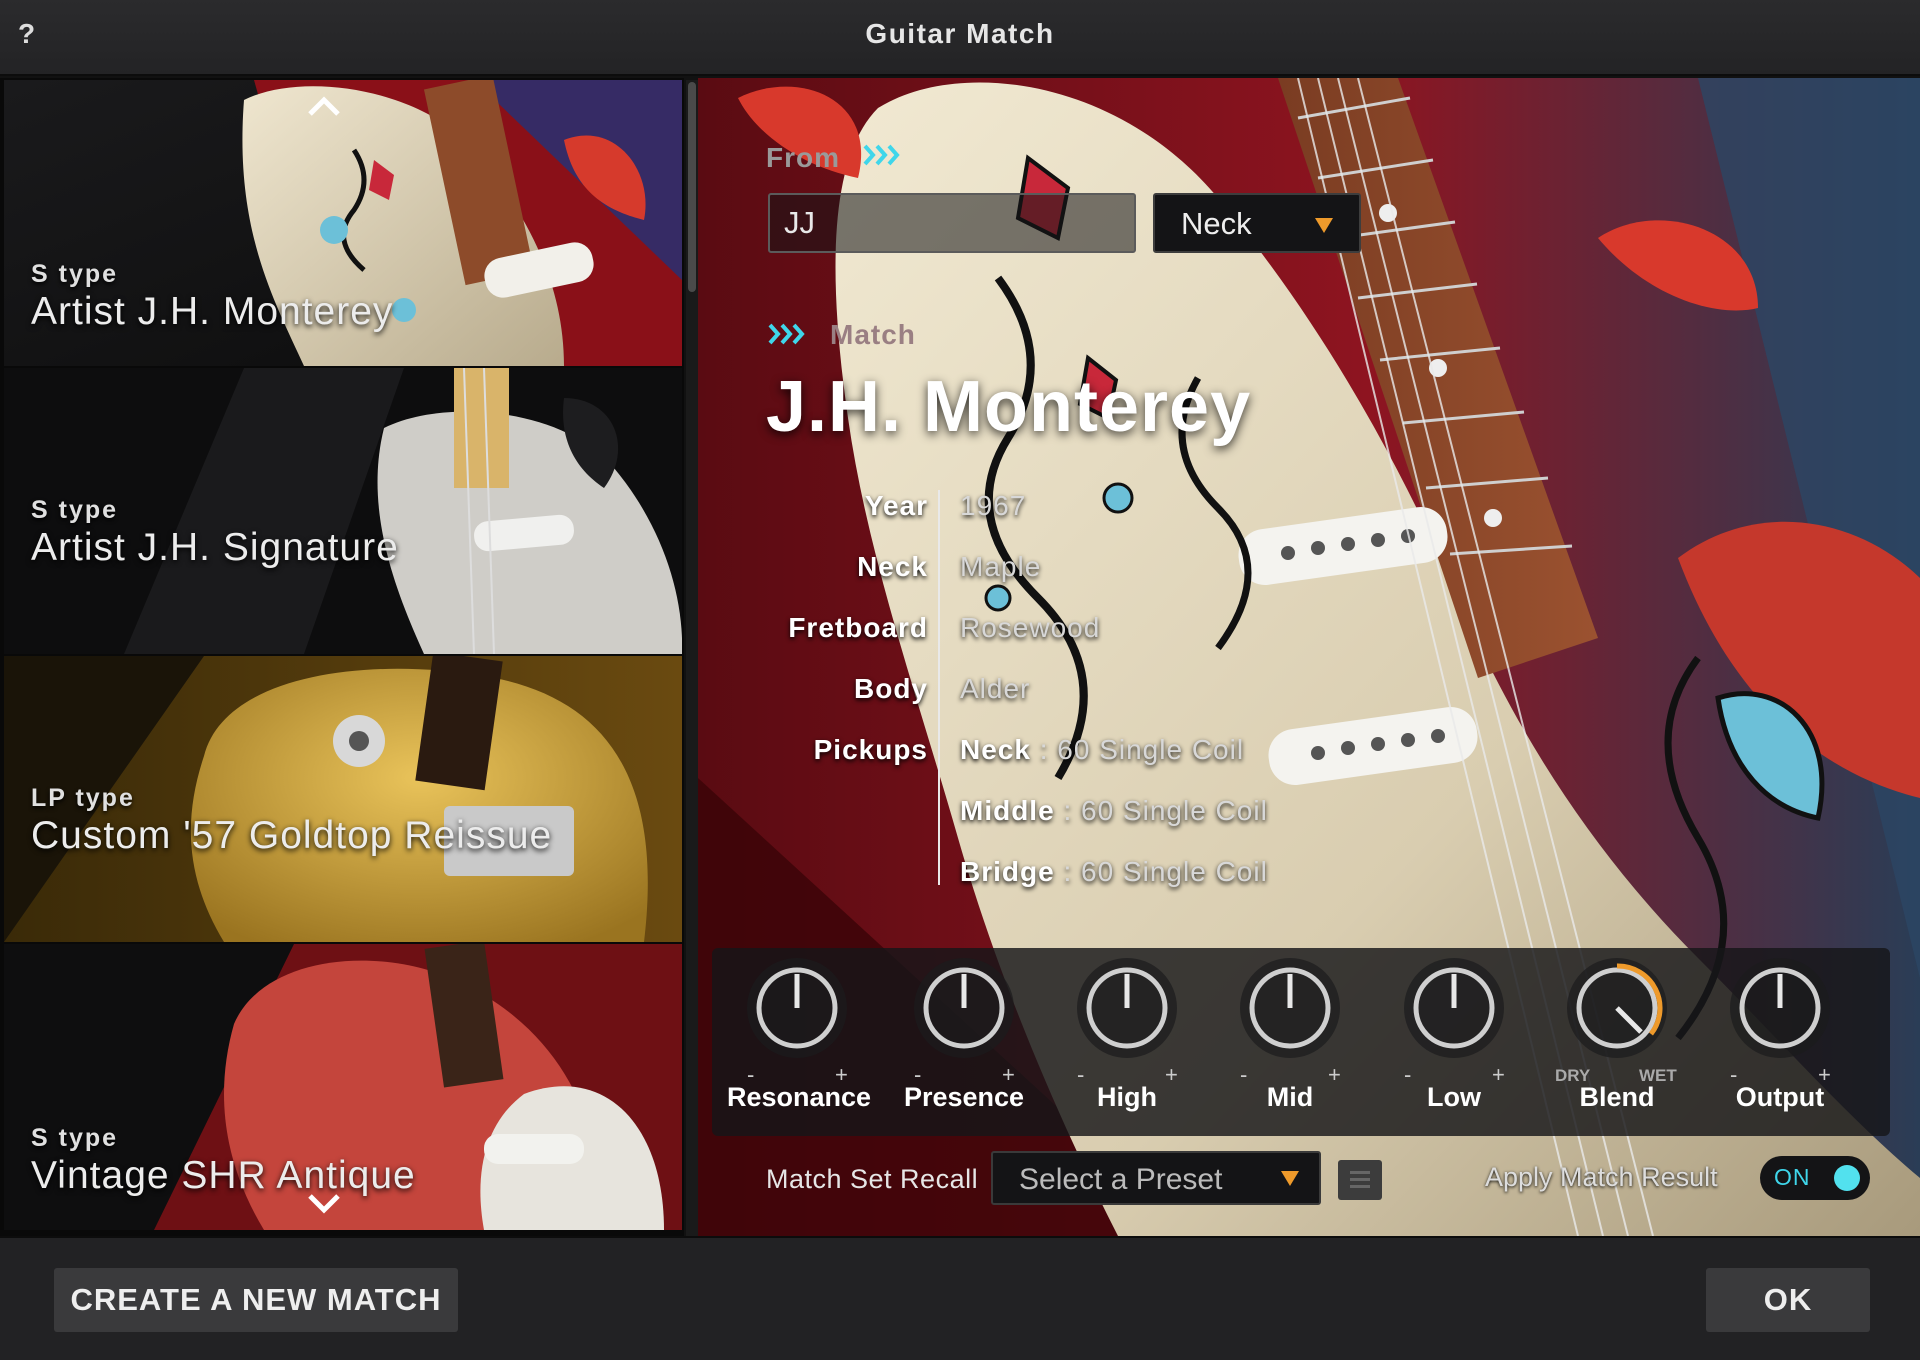 This screenshot has width=1920, height=1360. What do you see at coordinates (1030, 627) in the screenshot?
I see `spec-fretboard-value: Rosewood` at bounding box center [1030, 627].